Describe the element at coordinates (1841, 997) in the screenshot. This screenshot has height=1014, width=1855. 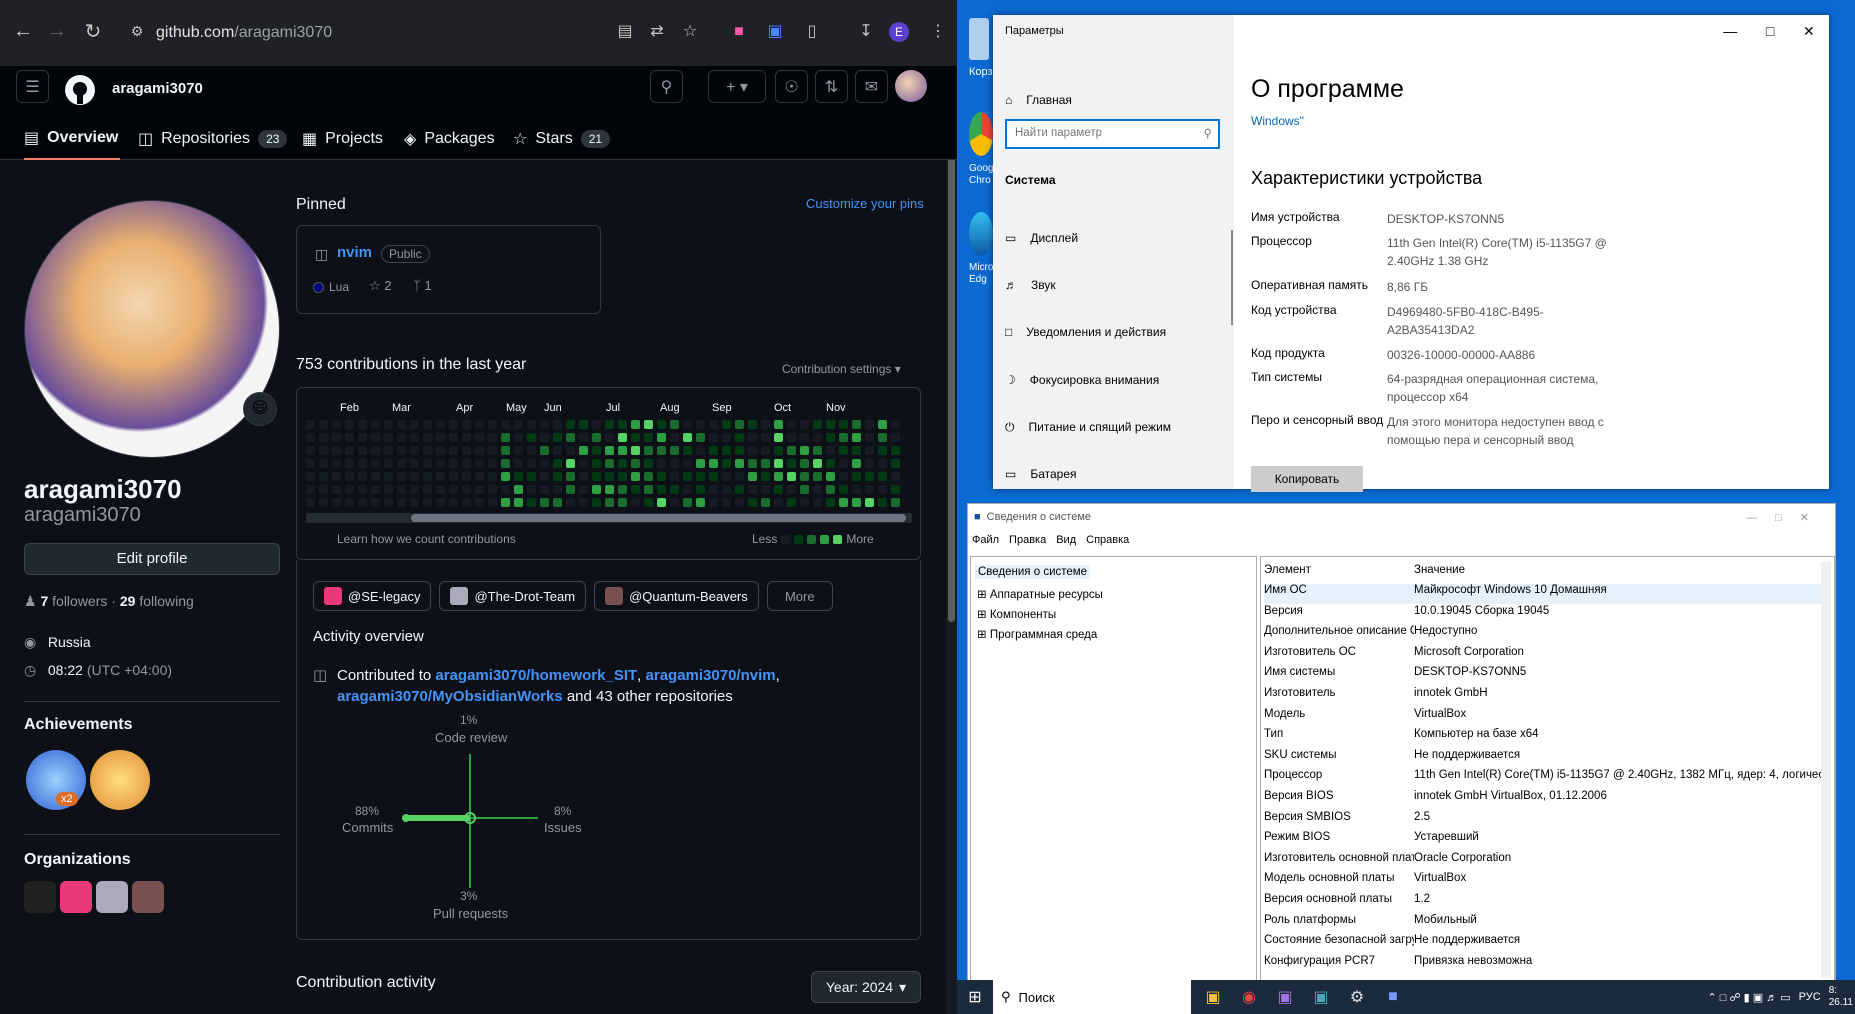
I see `clock: 8: 26.11` at that location.